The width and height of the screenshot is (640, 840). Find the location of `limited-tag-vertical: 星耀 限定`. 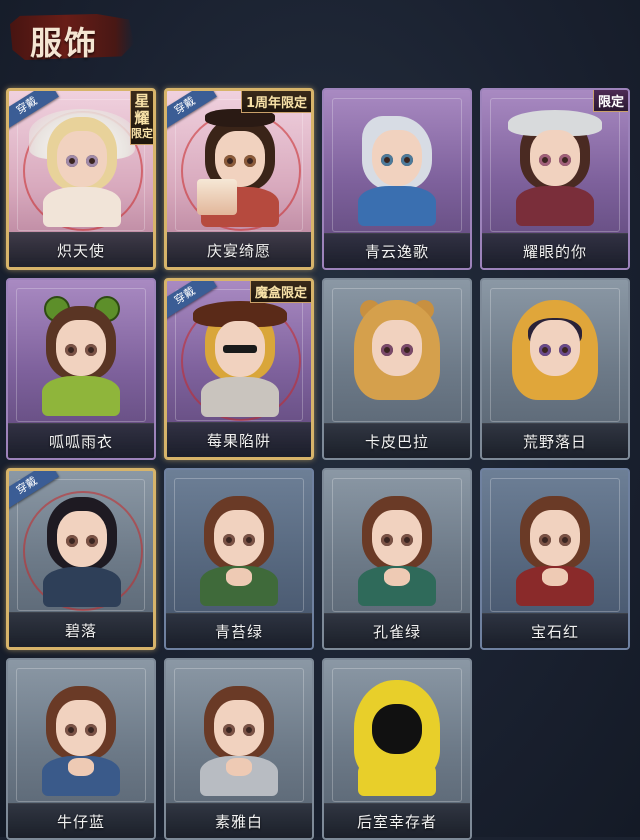

limited-tag-vertical: 星耀 限定 is located at coordinates (141, 118).